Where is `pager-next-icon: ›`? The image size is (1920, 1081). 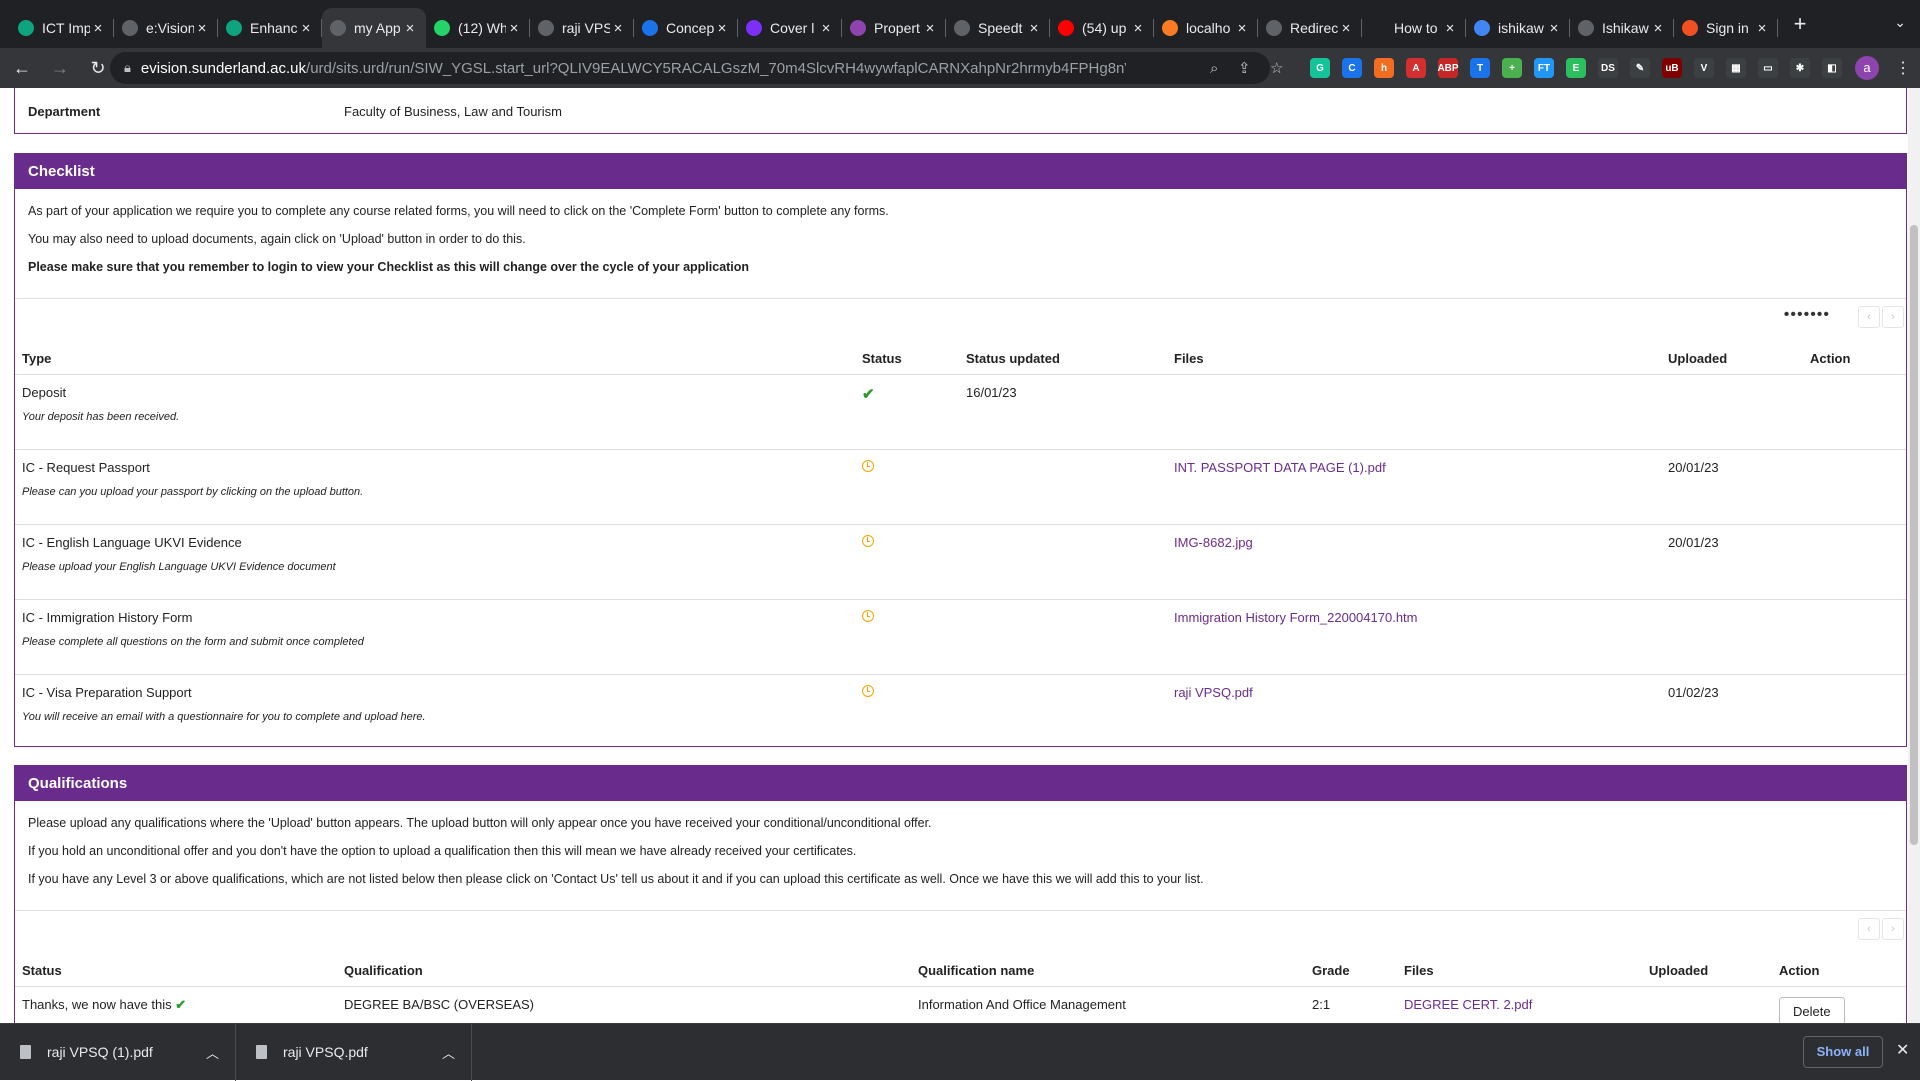
pager-next-icon: › is located at coordinates (1893, 317).